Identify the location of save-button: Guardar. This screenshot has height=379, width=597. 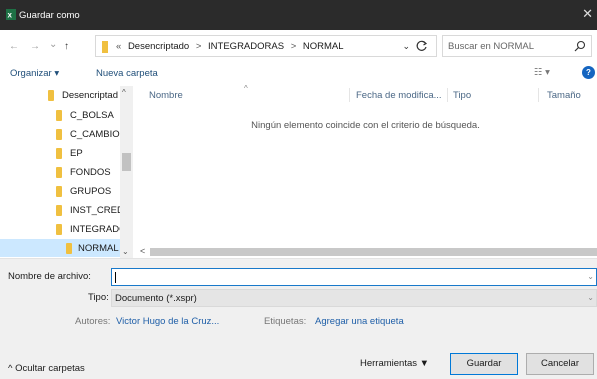
(484, 364).